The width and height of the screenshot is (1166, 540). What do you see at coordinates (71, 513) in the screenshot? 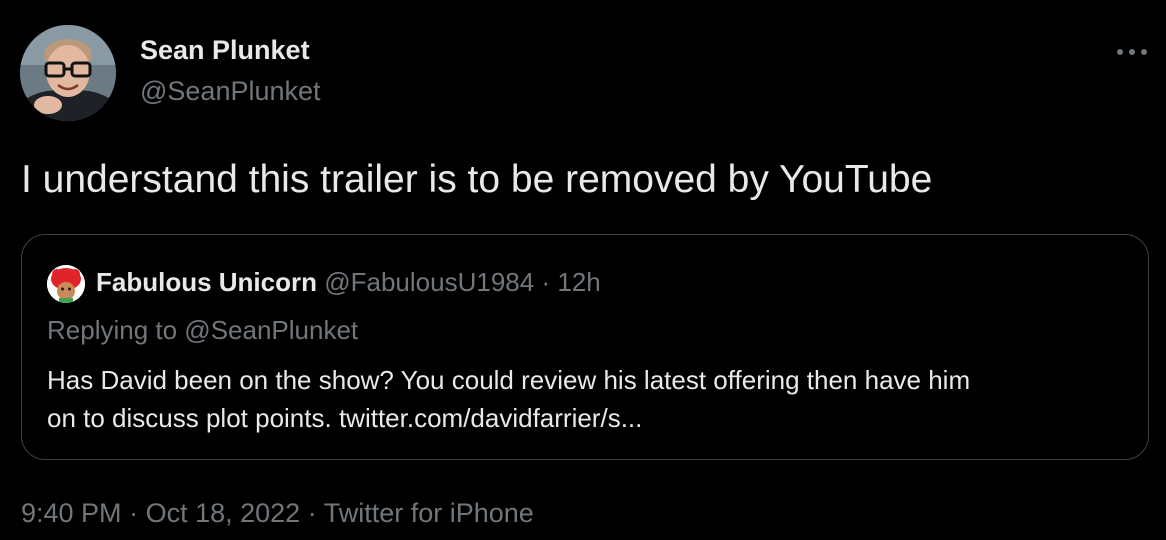
I see `tweet-time: 9:40 PM` at bounding box center [71, 513].